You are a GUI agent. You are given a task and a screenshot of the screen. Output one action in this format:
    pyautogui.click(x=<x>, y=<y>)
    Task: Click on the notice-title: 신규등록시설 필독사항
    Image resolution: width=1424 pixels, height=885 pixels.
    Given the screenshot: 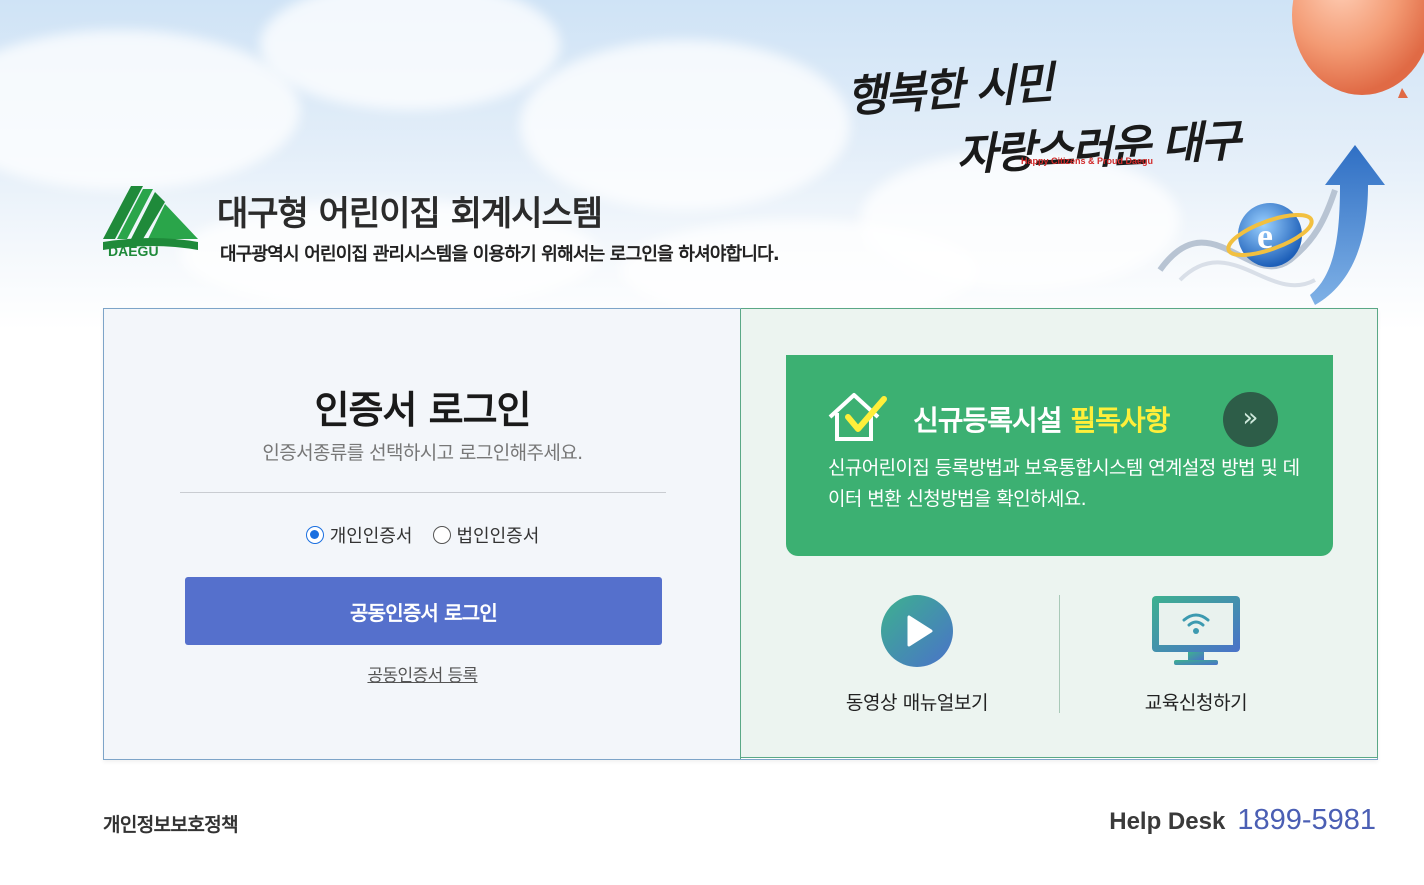 What is the action you would take?
    pyautogui.click(x=1041, y=419)
    